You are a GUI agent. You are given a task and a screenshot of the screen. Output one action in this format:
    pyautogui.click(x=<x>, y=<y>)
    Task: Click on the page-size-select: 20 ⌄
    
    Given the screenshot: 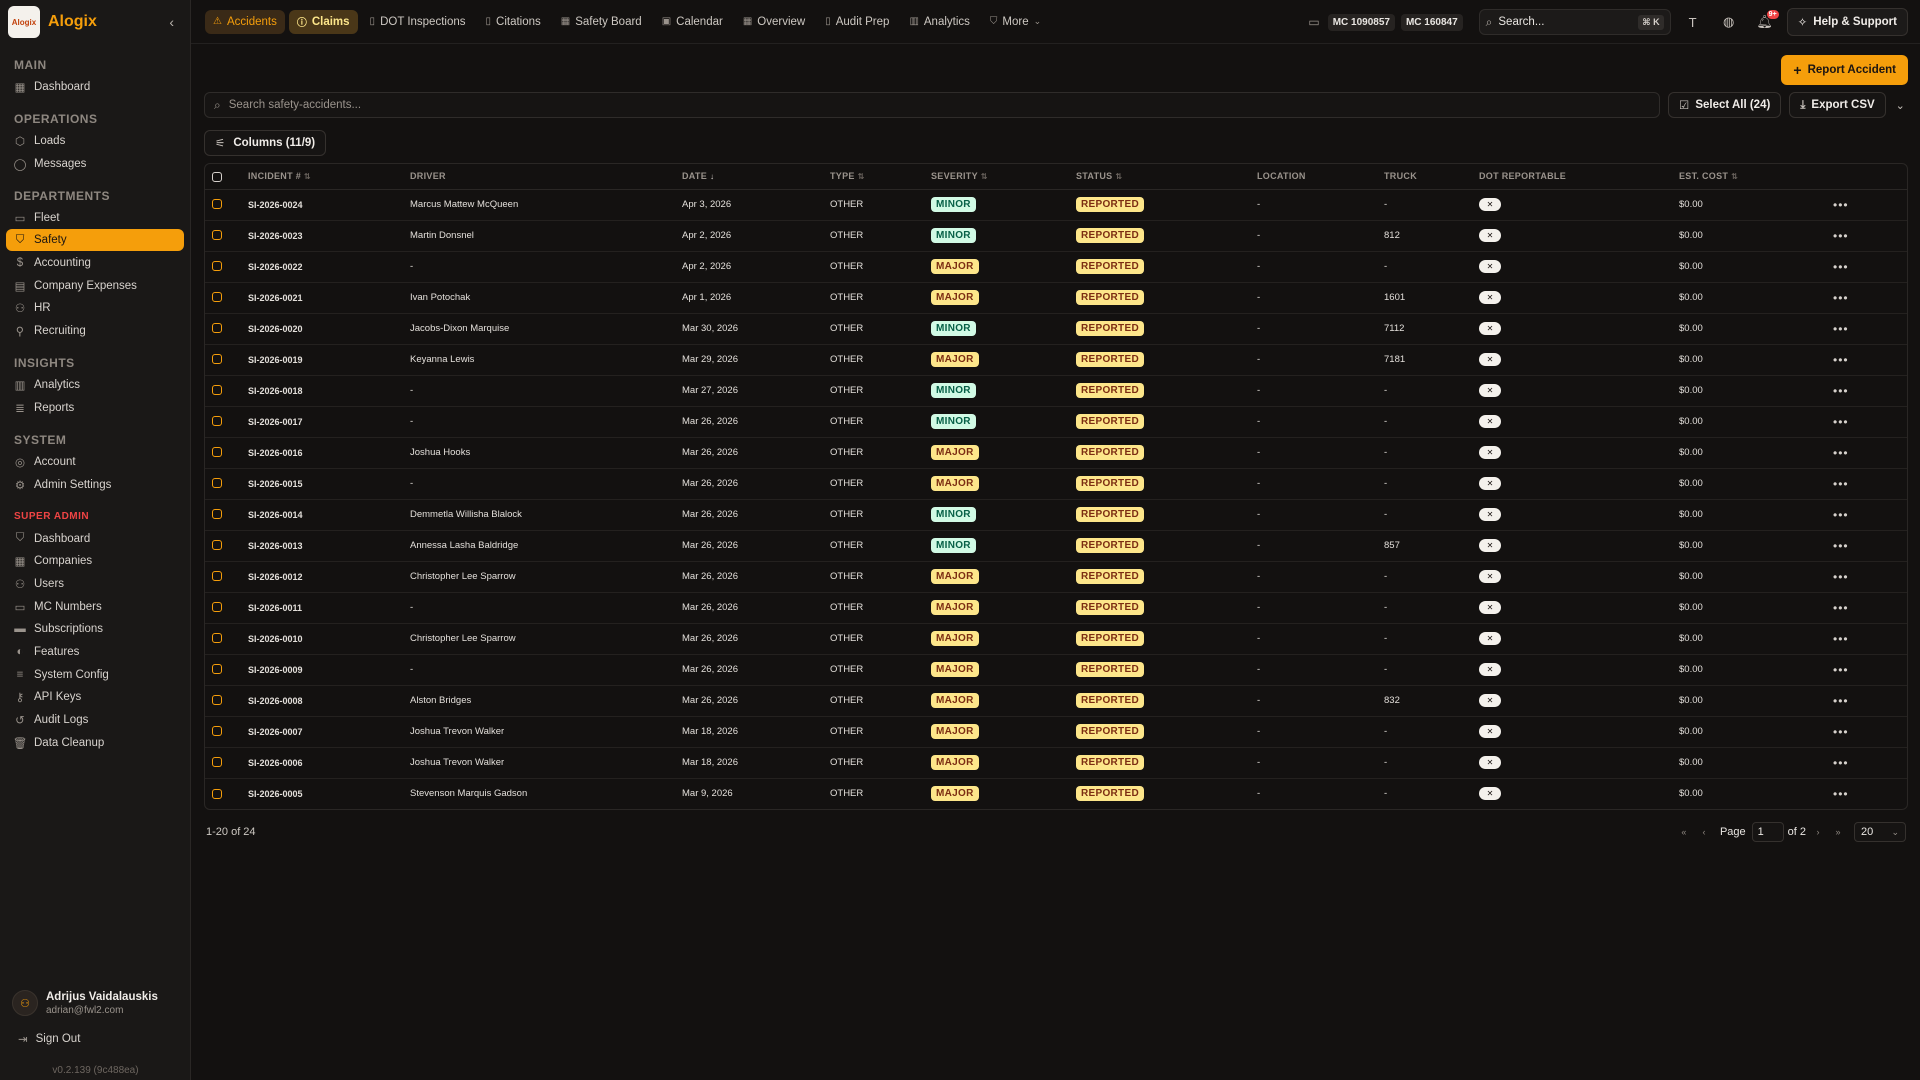 What is the action you would take?
    pyautogui.click(x=1880, y=832)
    